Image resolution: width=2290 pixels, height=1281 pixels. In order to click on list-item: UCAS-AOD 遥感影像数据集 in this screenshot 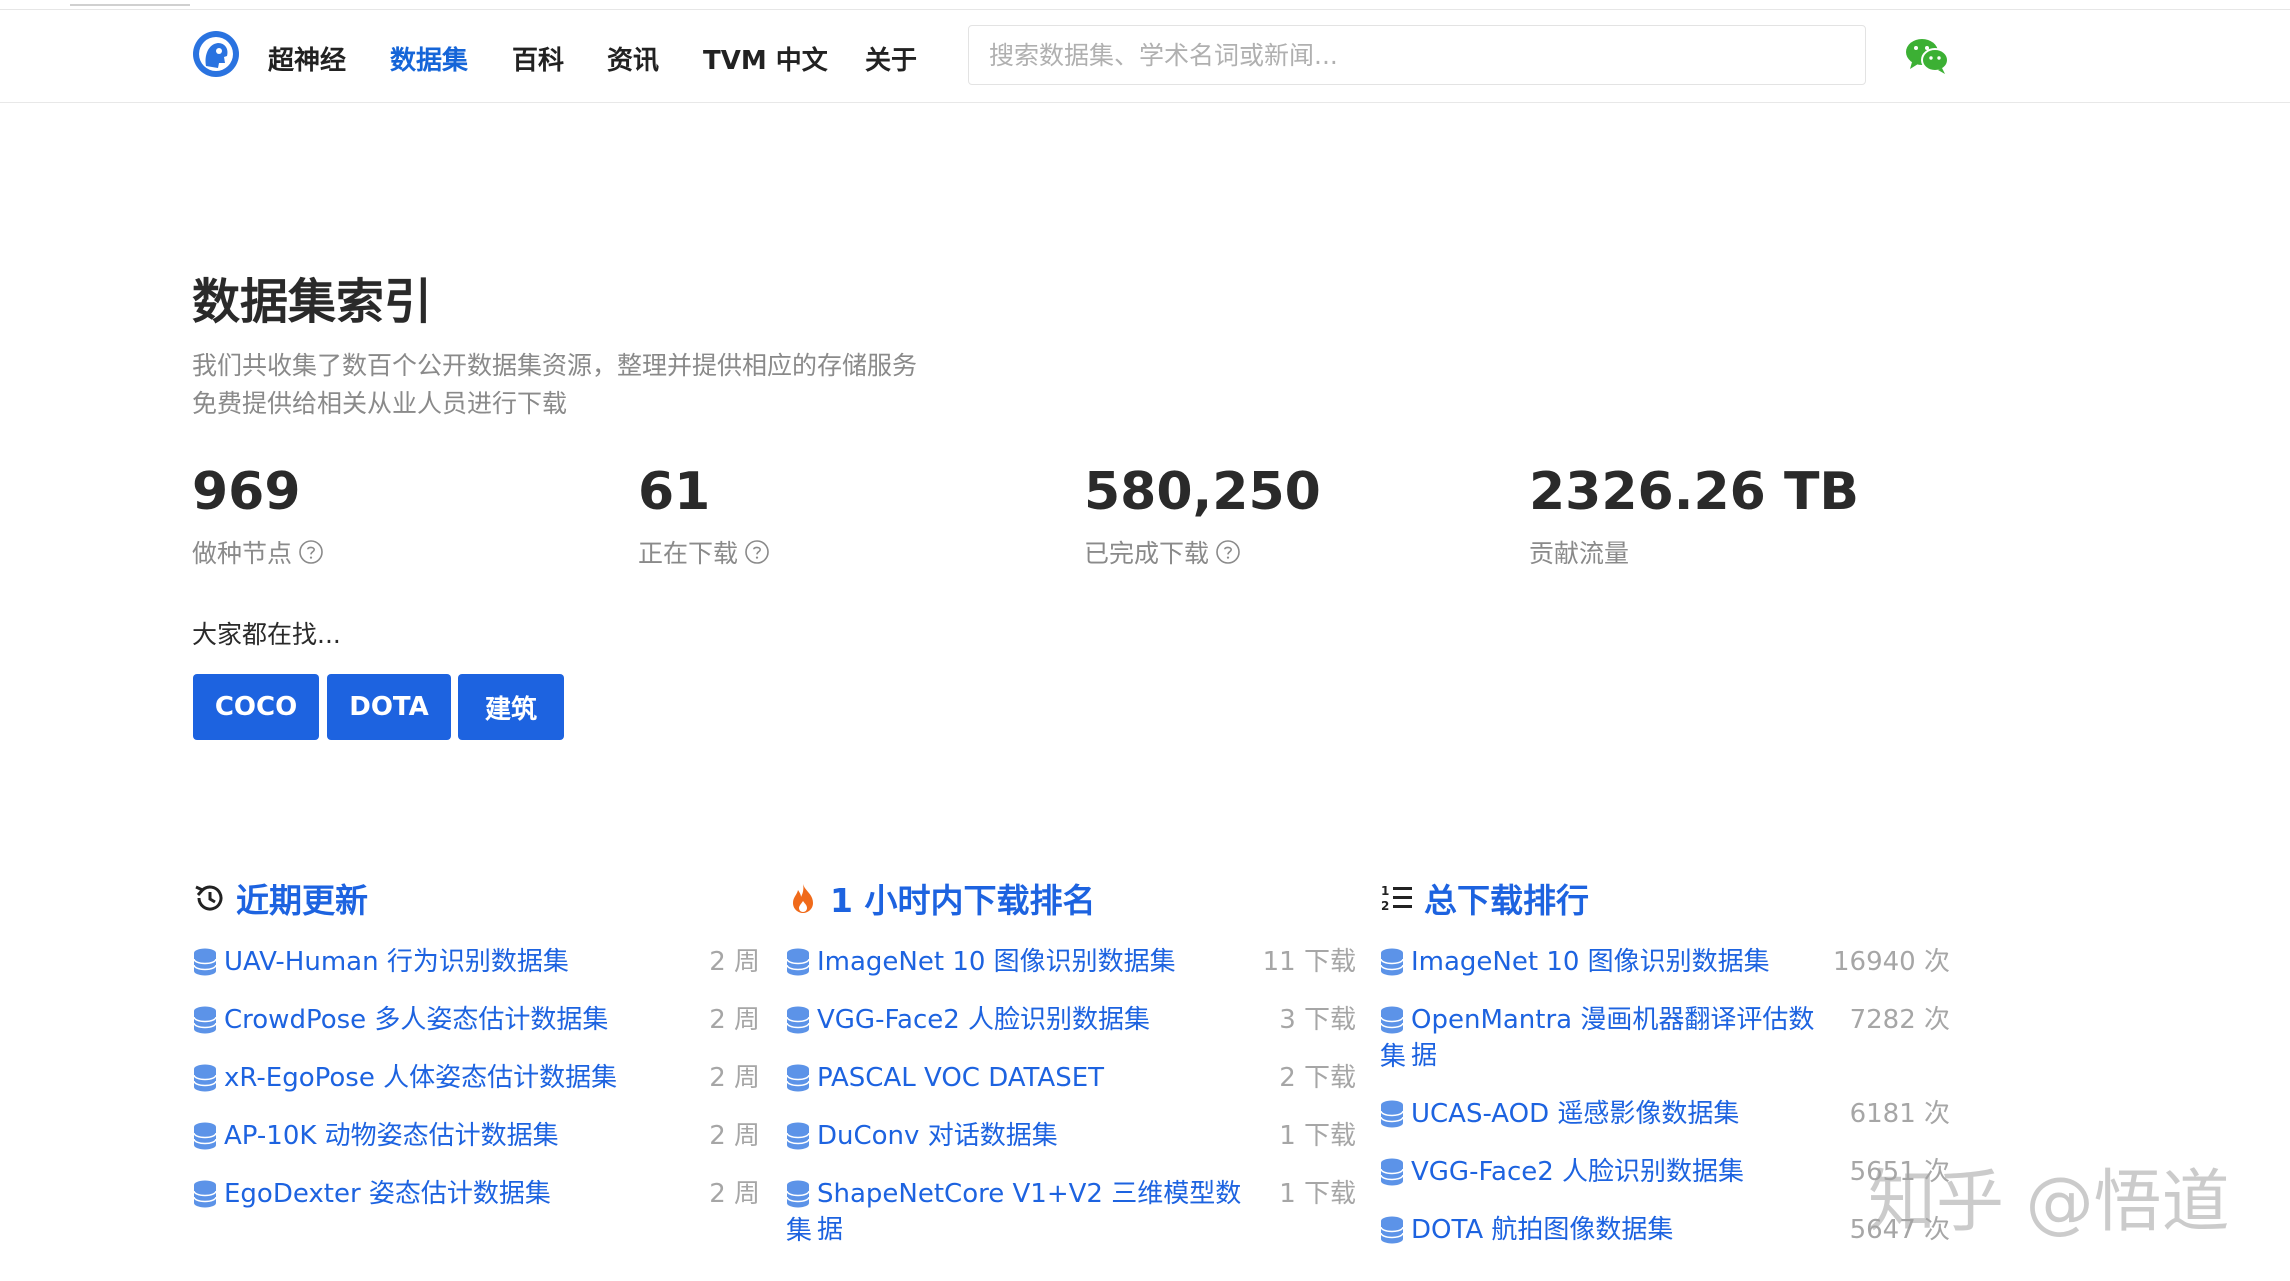, I will do `click(1610, 1114)`.